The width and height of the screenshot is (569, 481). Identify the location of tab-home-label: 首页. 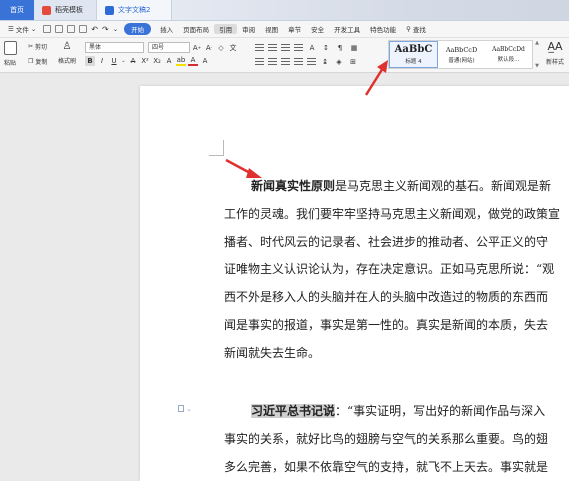
(17, 10).